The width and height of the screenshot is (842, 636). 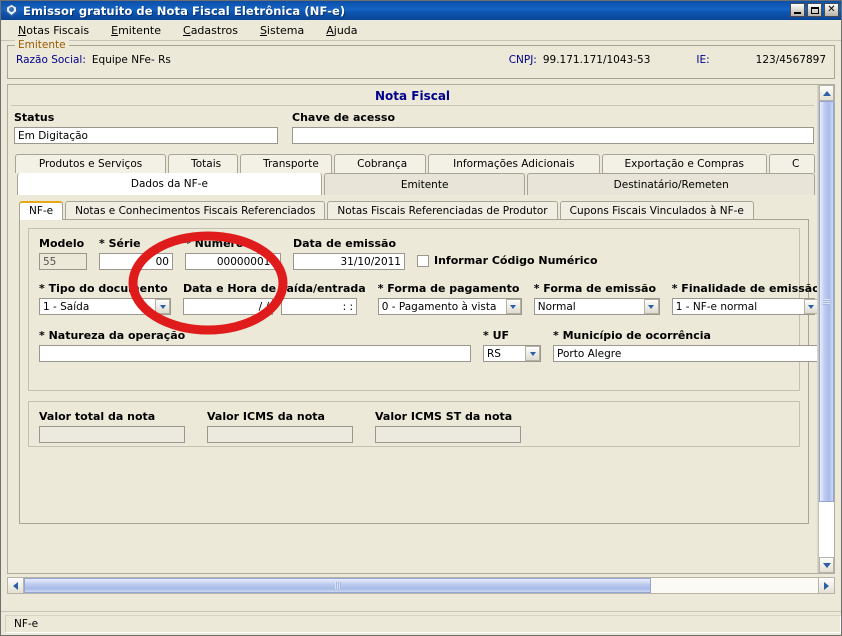 I want to click on tipo-documento-select: 1 - Saída, so click(x=105, y=306).